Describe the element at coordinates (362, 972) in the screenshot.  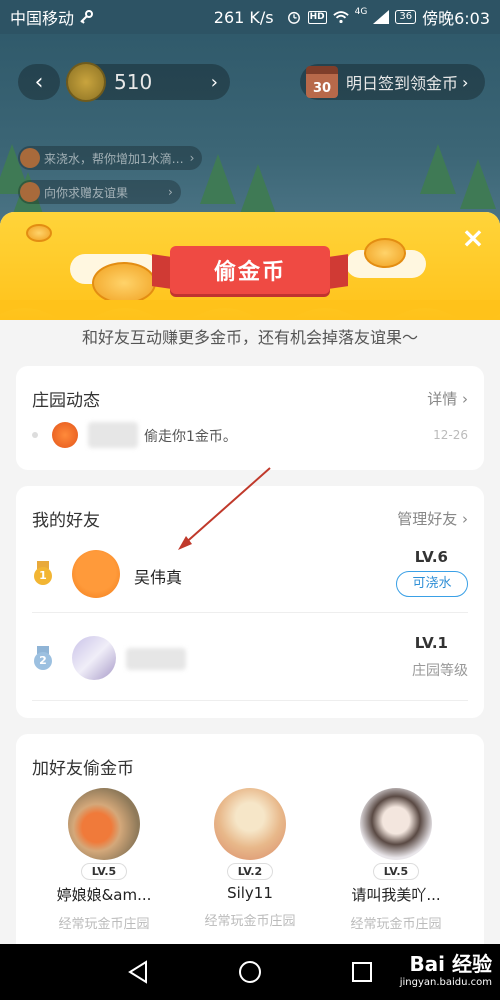
I see `recents-square-icon` at that location.